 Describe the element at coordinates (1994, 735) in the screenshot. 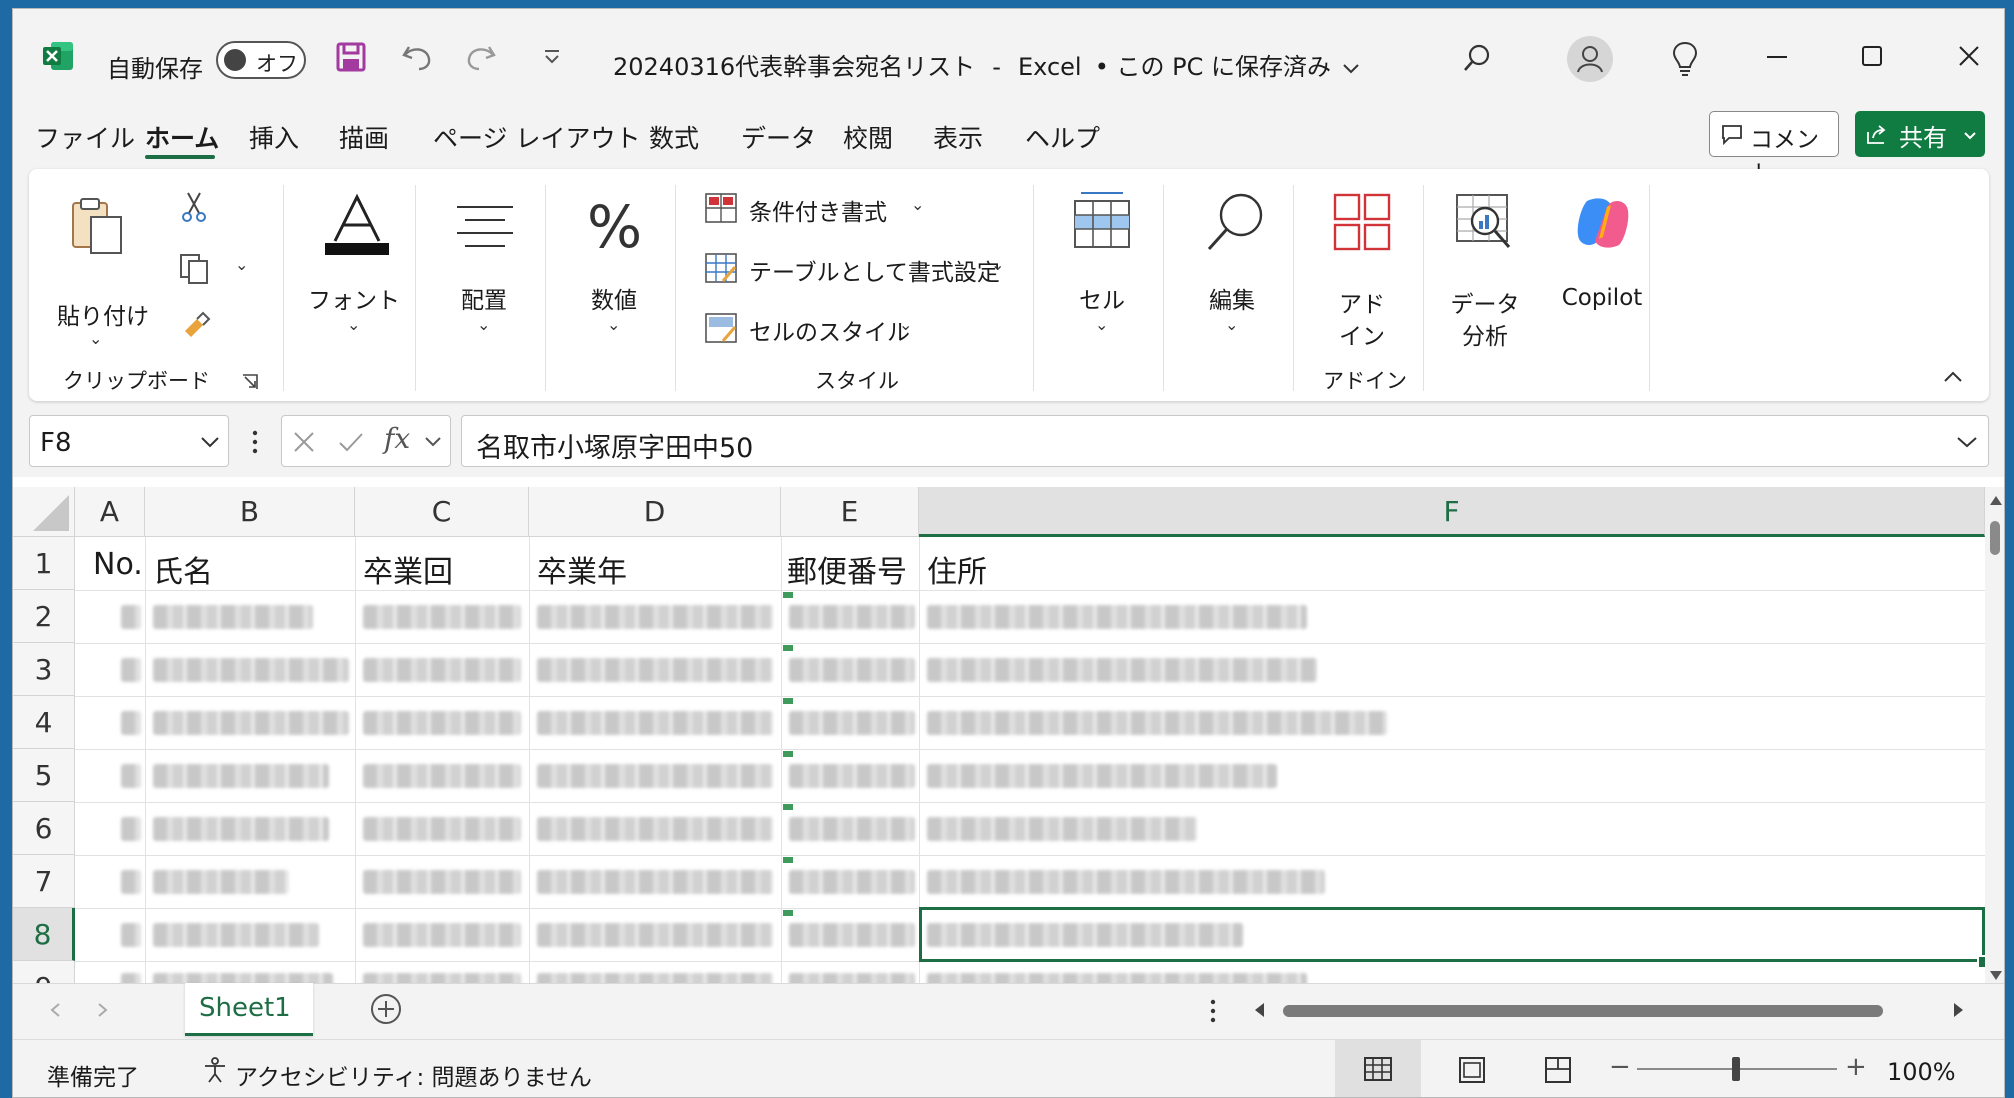

I see `vertical-scrollbar` at that location.